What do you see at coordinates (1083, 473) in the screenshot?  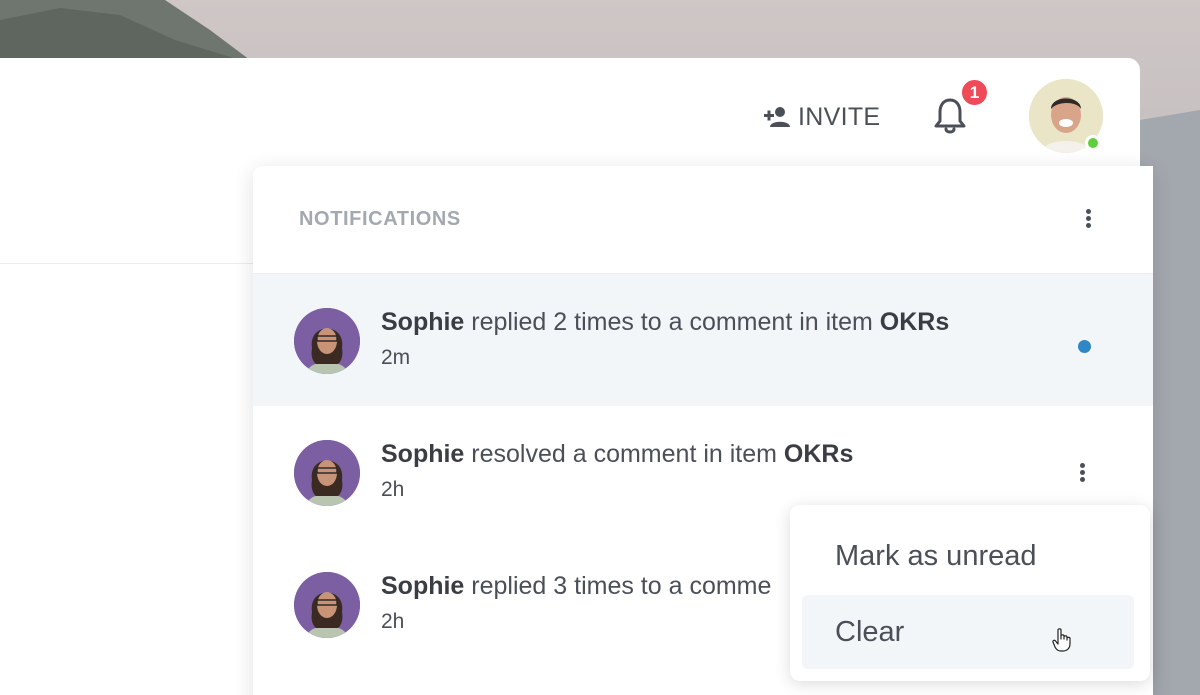 I see `notification-more-icon` at bounding box center [1083, 473].